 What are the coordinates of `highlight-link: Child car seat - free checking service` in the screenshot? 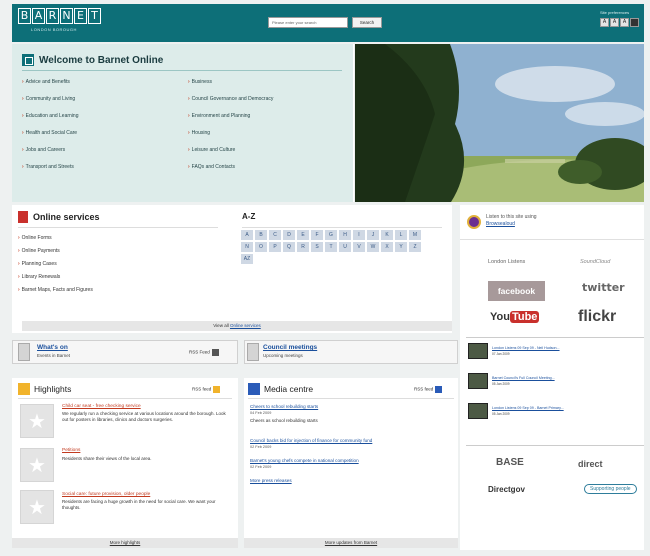 It's located at (101, 406).